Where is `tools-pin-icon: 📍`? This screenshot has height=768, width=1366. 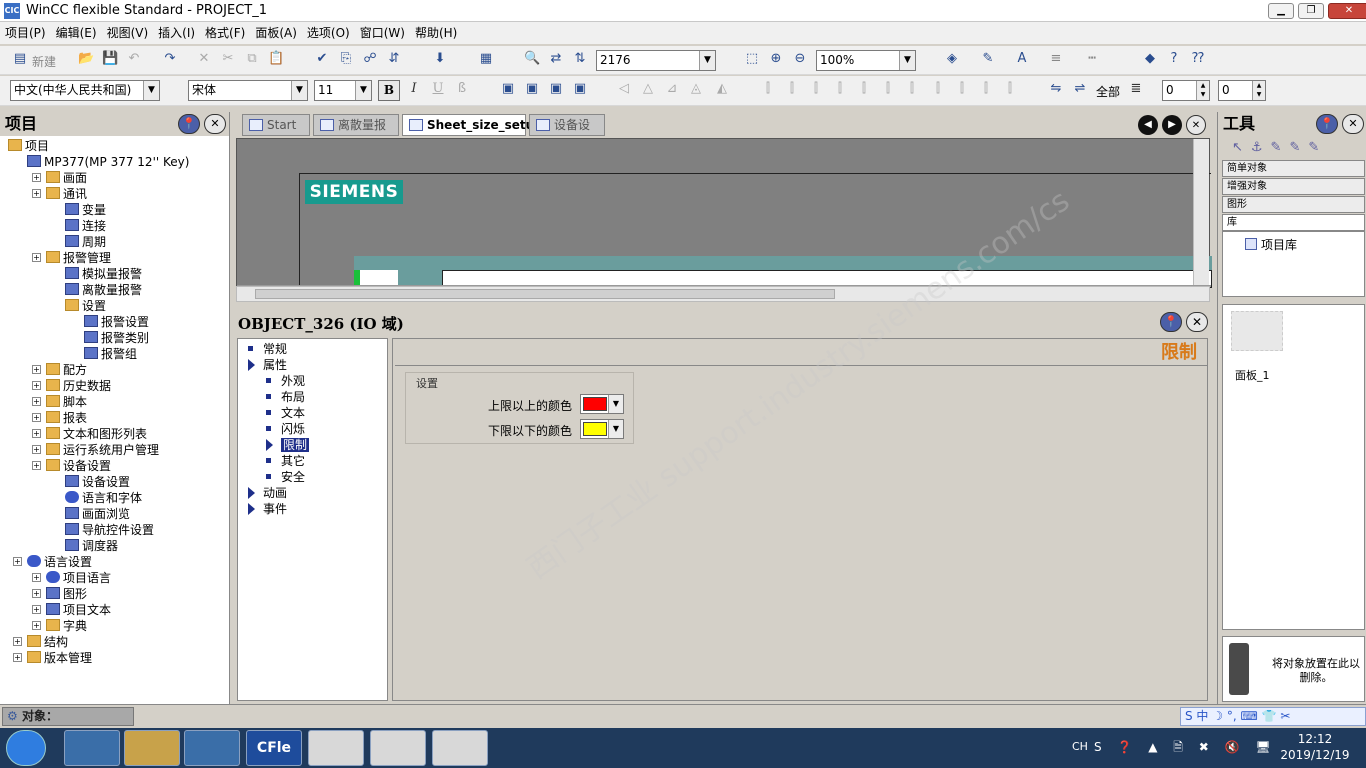 tools-pin-icon: 📍 is located at coordinates (1327, 124).